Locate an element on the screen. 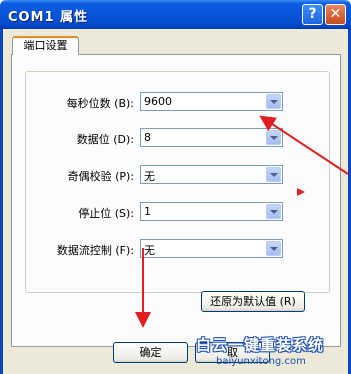  watermark-text: 白云一键重装系统 is located at coordinates (260, 345).